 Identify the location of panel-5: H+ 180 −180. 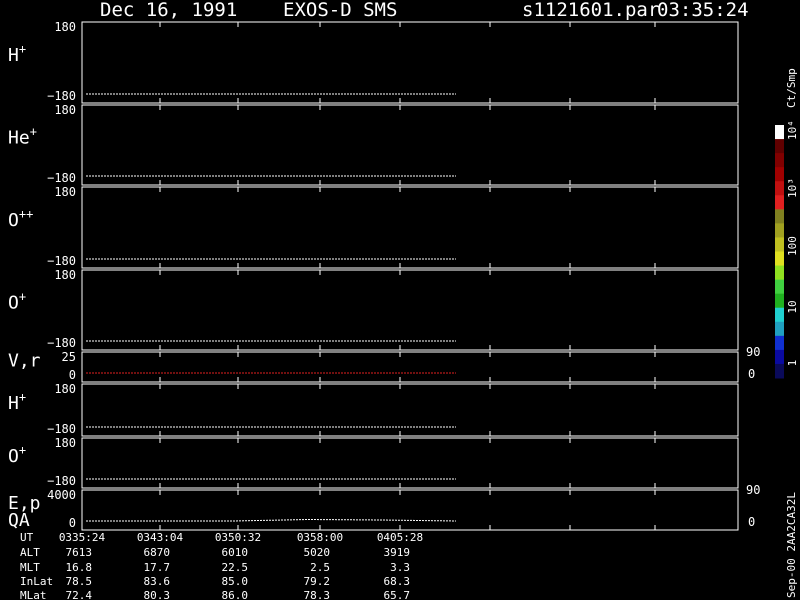
(373, 409).